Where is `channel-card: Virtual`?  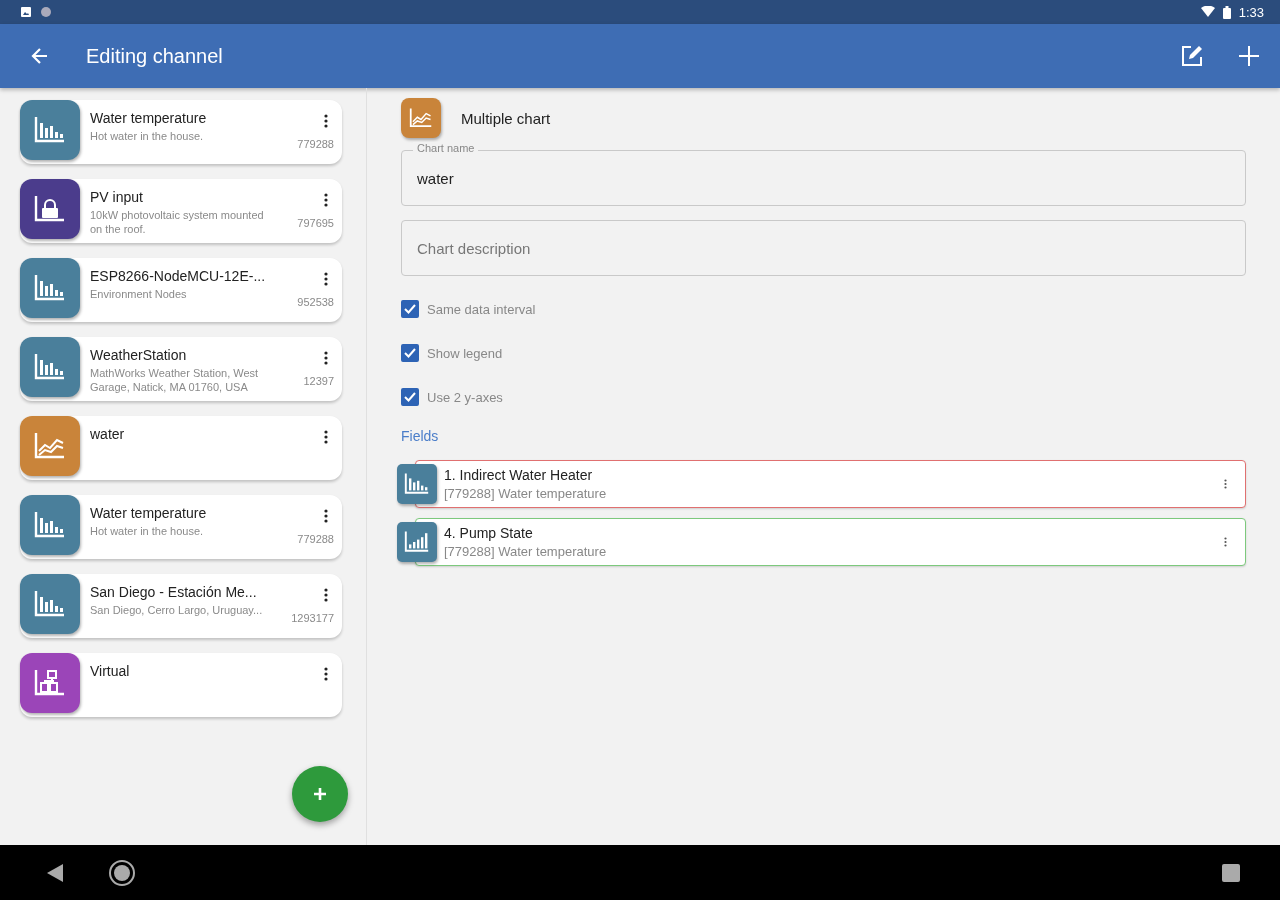
channel-card: Virtual is located at coordinates (181, 685).